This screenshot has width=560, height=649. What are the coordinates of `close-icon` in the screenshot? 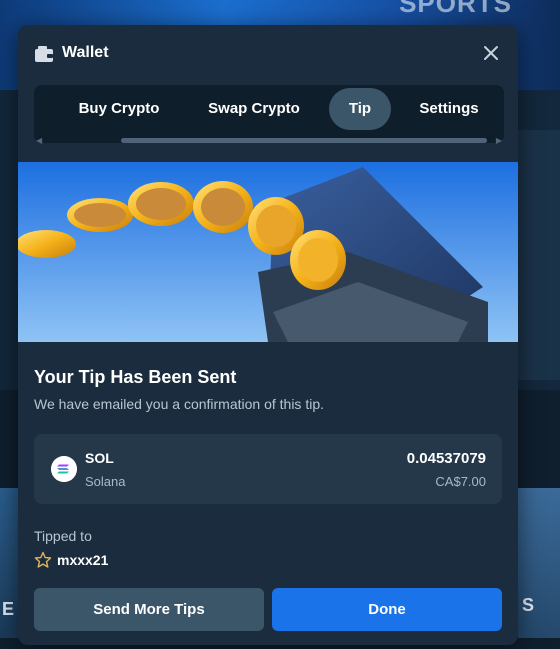 It's located at (491, 53).